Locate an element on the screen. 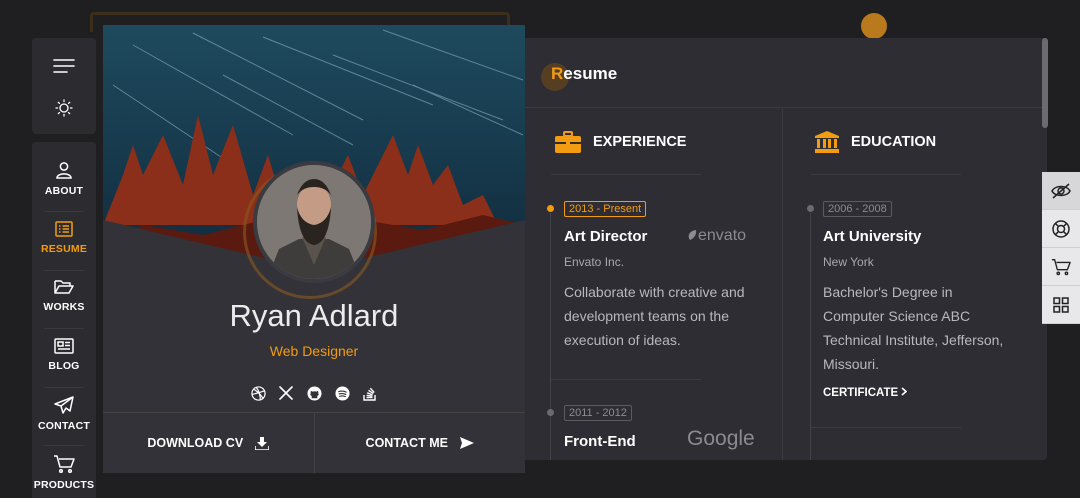  nav-item-works: WORKS is located at coordinates (64, 296).